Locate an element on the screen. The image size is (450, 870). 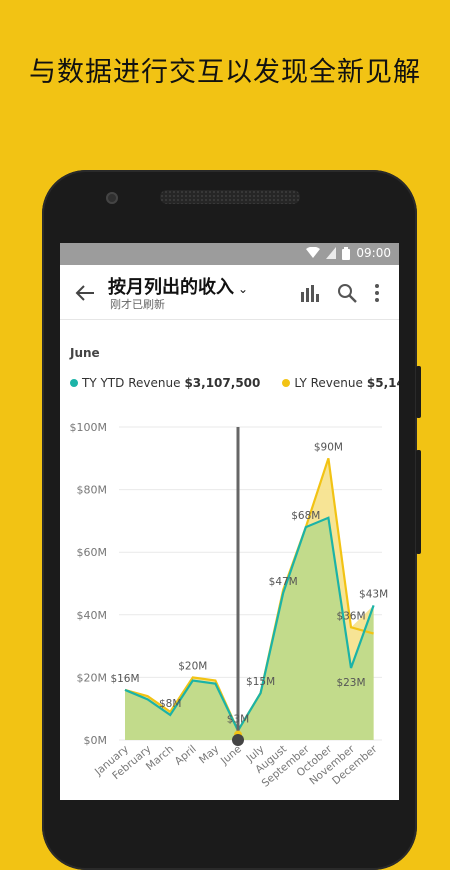
y-tick-label: $60M is located at coordinates (92, 552).